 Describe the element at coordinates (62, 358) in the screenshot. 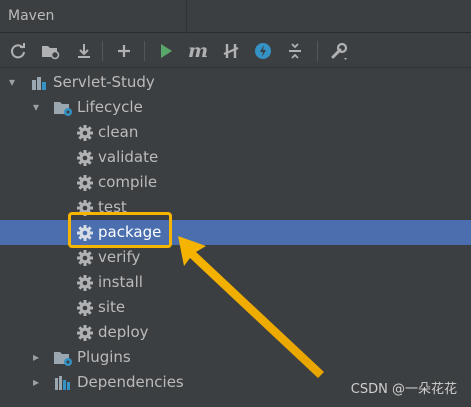

I see `plugins-folder-icon` at that location.